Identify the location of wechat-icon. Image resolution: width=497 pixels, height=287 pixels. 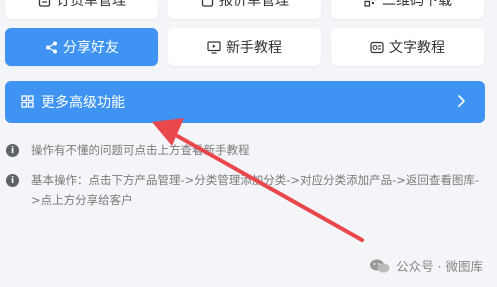
(380, 266).